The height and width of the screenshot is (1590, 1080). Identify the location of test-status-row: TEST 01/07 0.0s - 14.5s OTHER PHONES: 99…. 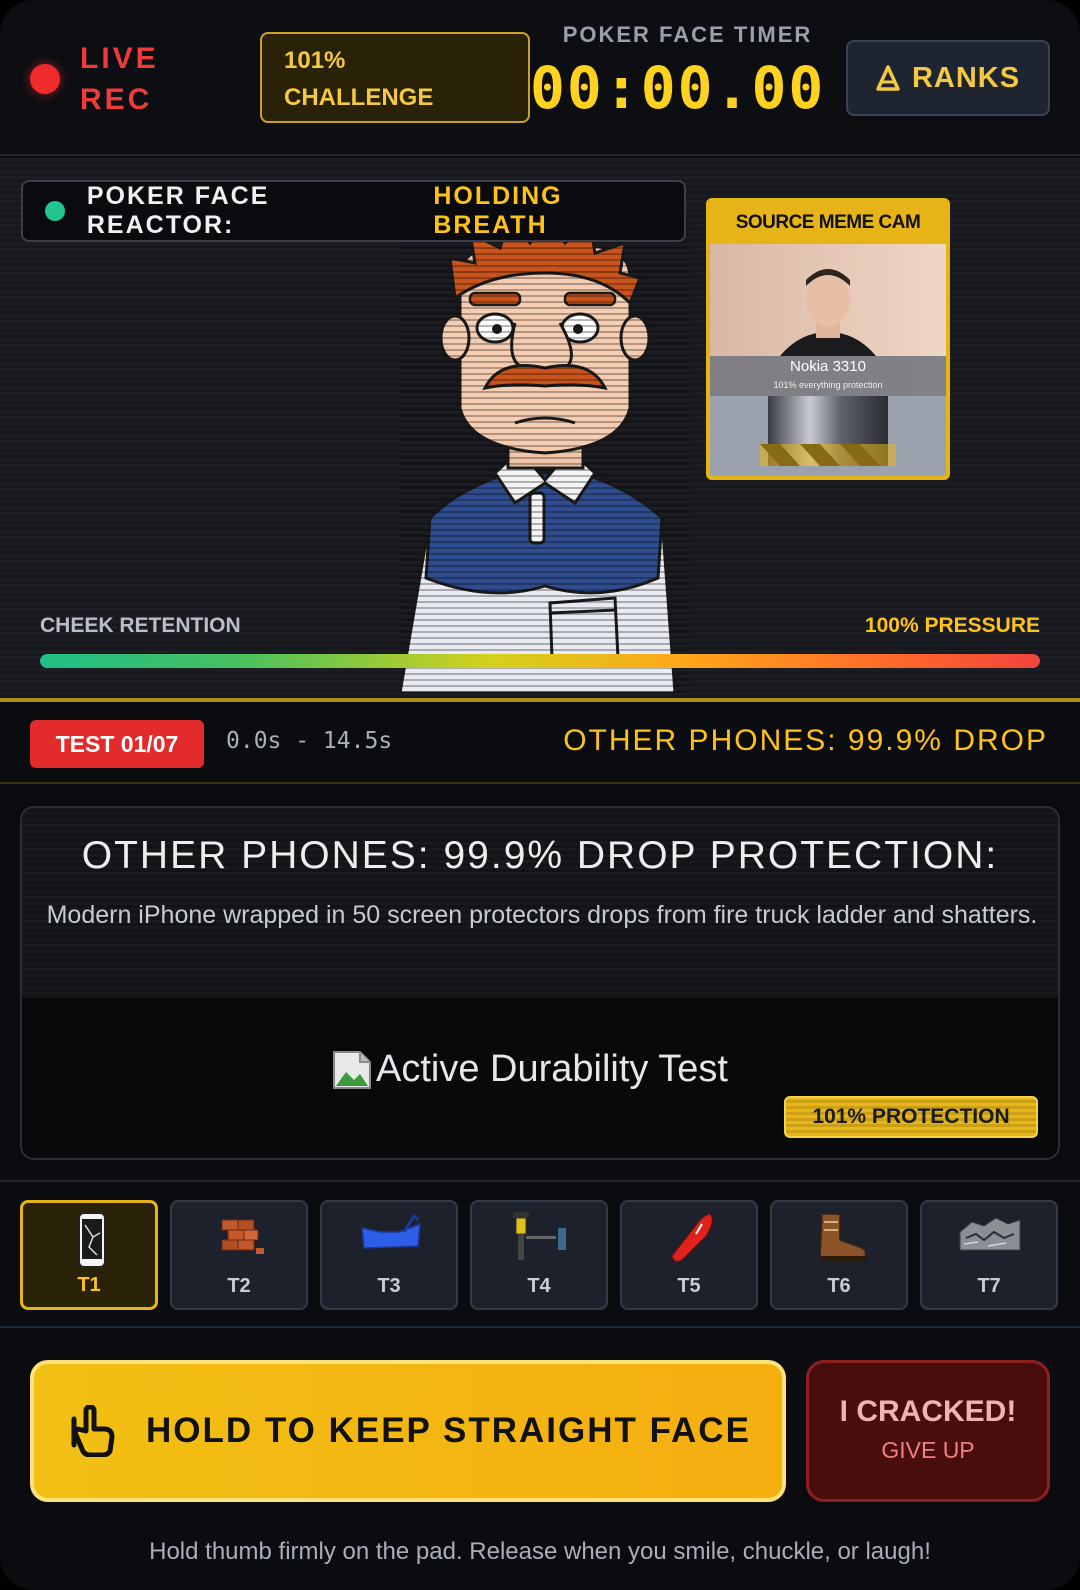
(540, 741).